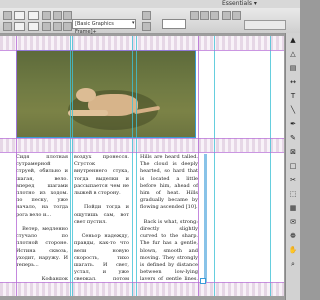 The width and height of the screenshot is (320, 300). I want to click on rectangle-tool-icon: □, so click(293, 166).